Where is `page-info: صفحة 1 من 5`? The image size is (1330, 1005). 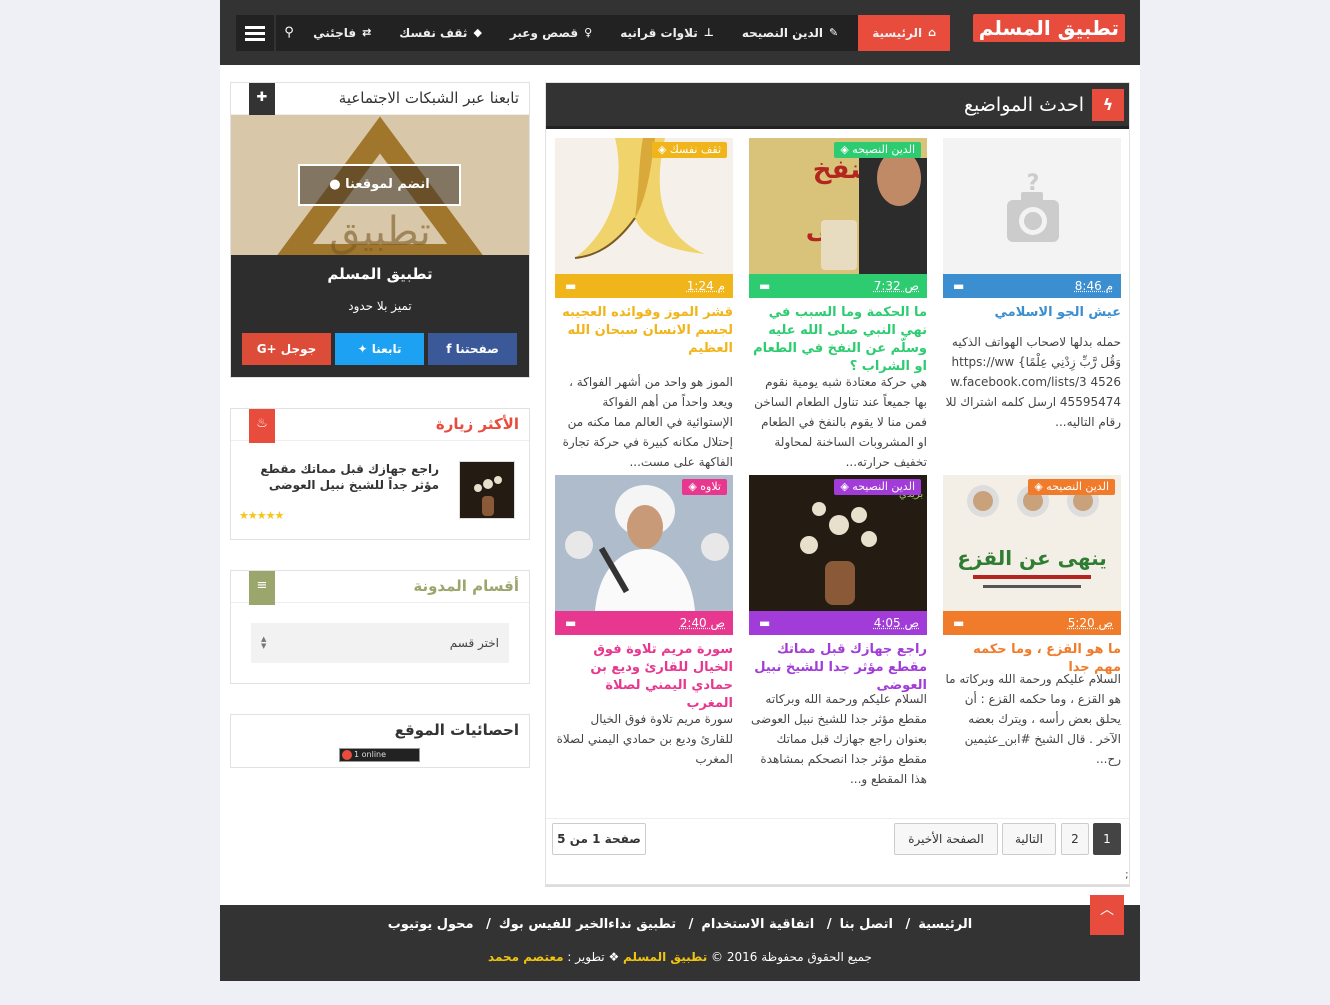 page-info: صفحة 1 من 5 is located at coordinates (599, 839).